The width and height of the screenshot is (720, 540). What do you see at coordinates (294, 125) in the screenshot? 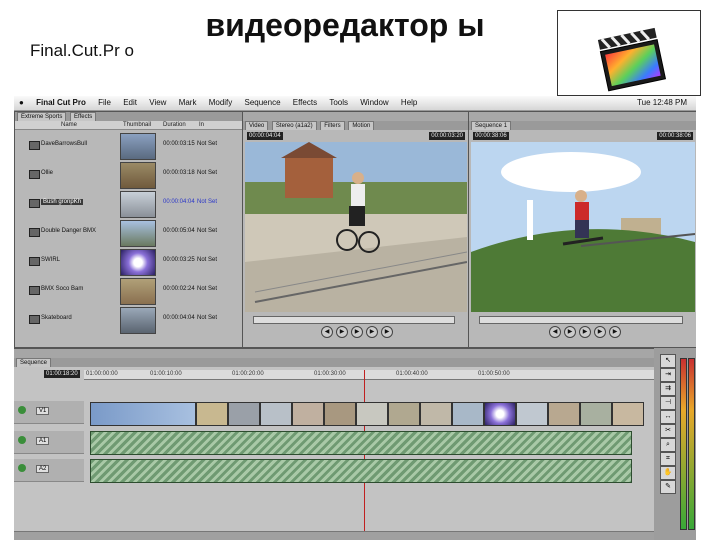
I see `tab-stereo: Stereo (a1a2)` at bounding box center [294, 125].